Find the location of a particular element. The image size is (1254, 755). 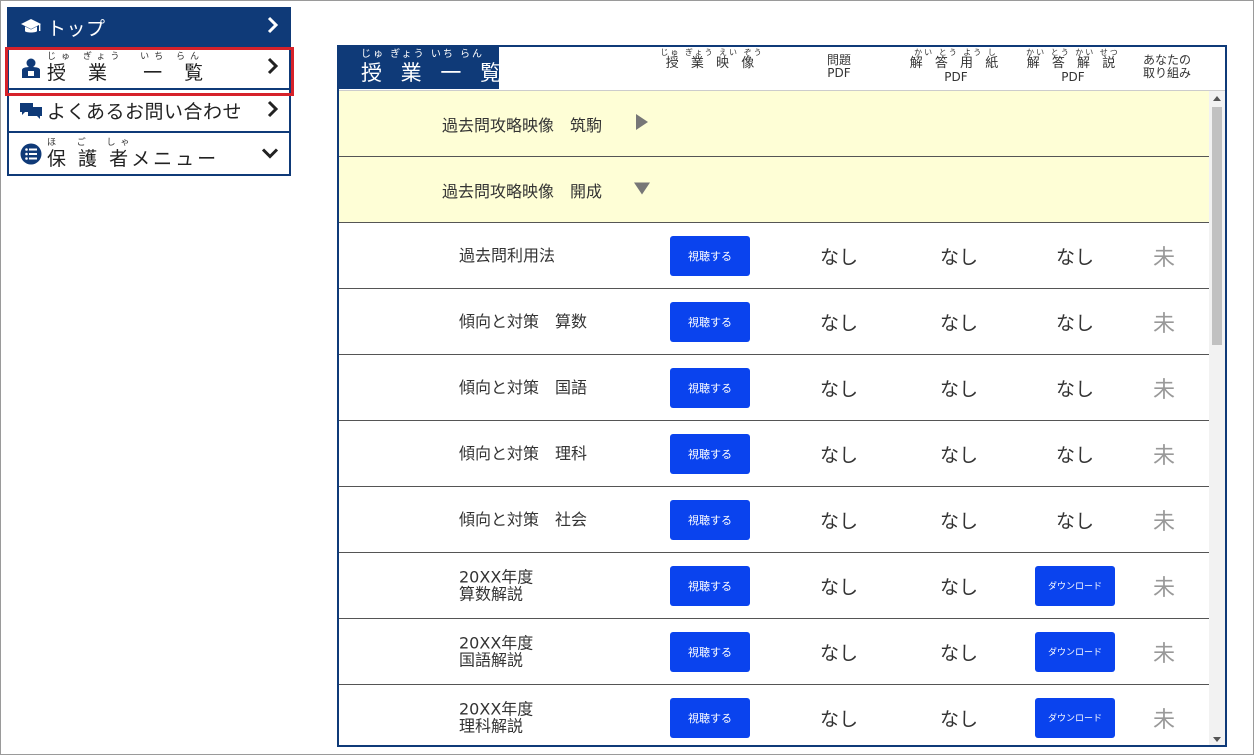

triangle-right-icon is located at coordinates (642, 124).